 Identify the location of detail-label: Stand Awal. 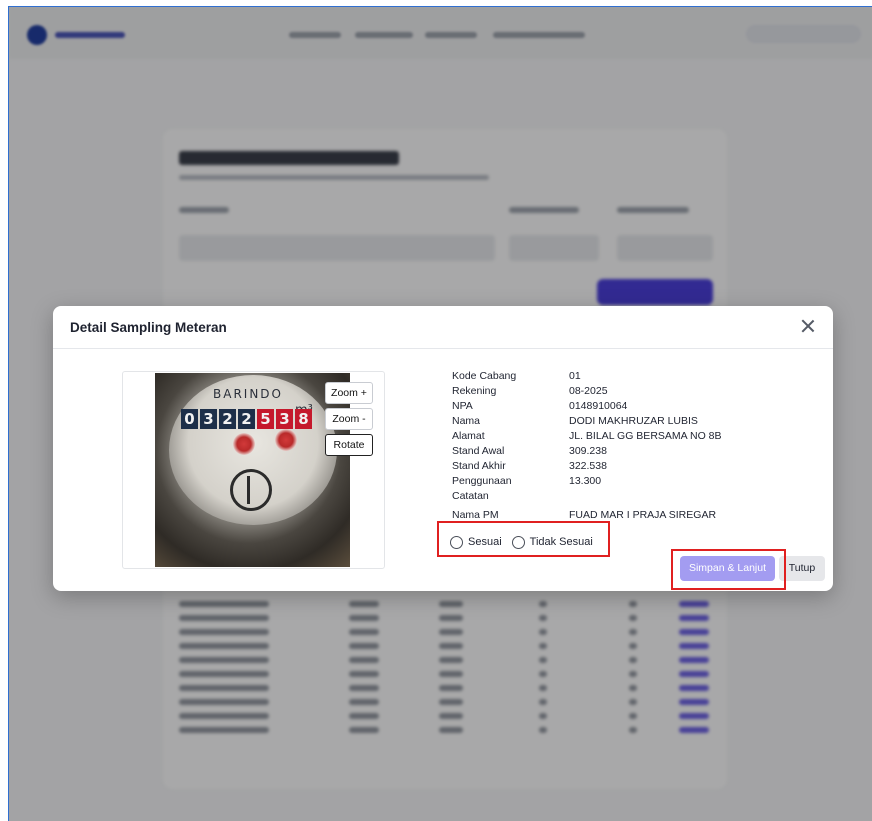
(478, 451).